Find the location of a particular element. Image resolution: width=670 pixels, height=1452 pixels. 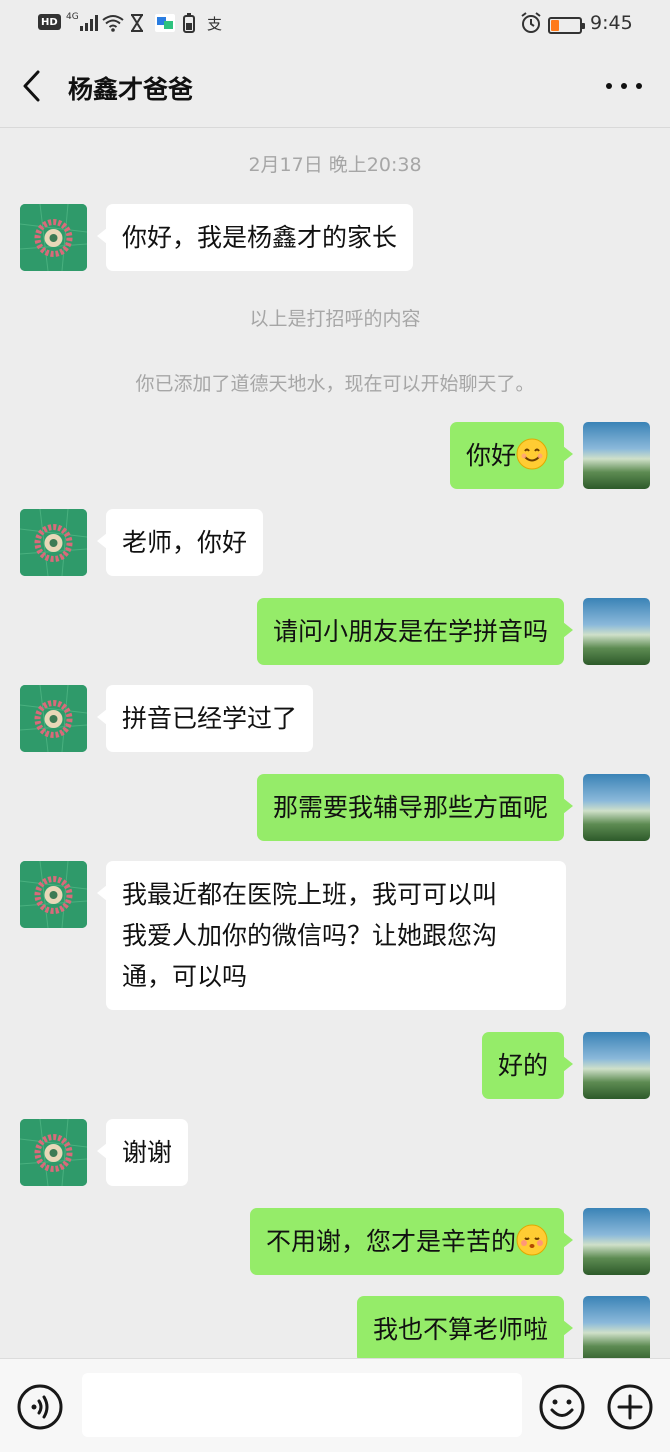

message-timestamp: 2月17日 晚上20:38 is located at coordinates (335, 165).